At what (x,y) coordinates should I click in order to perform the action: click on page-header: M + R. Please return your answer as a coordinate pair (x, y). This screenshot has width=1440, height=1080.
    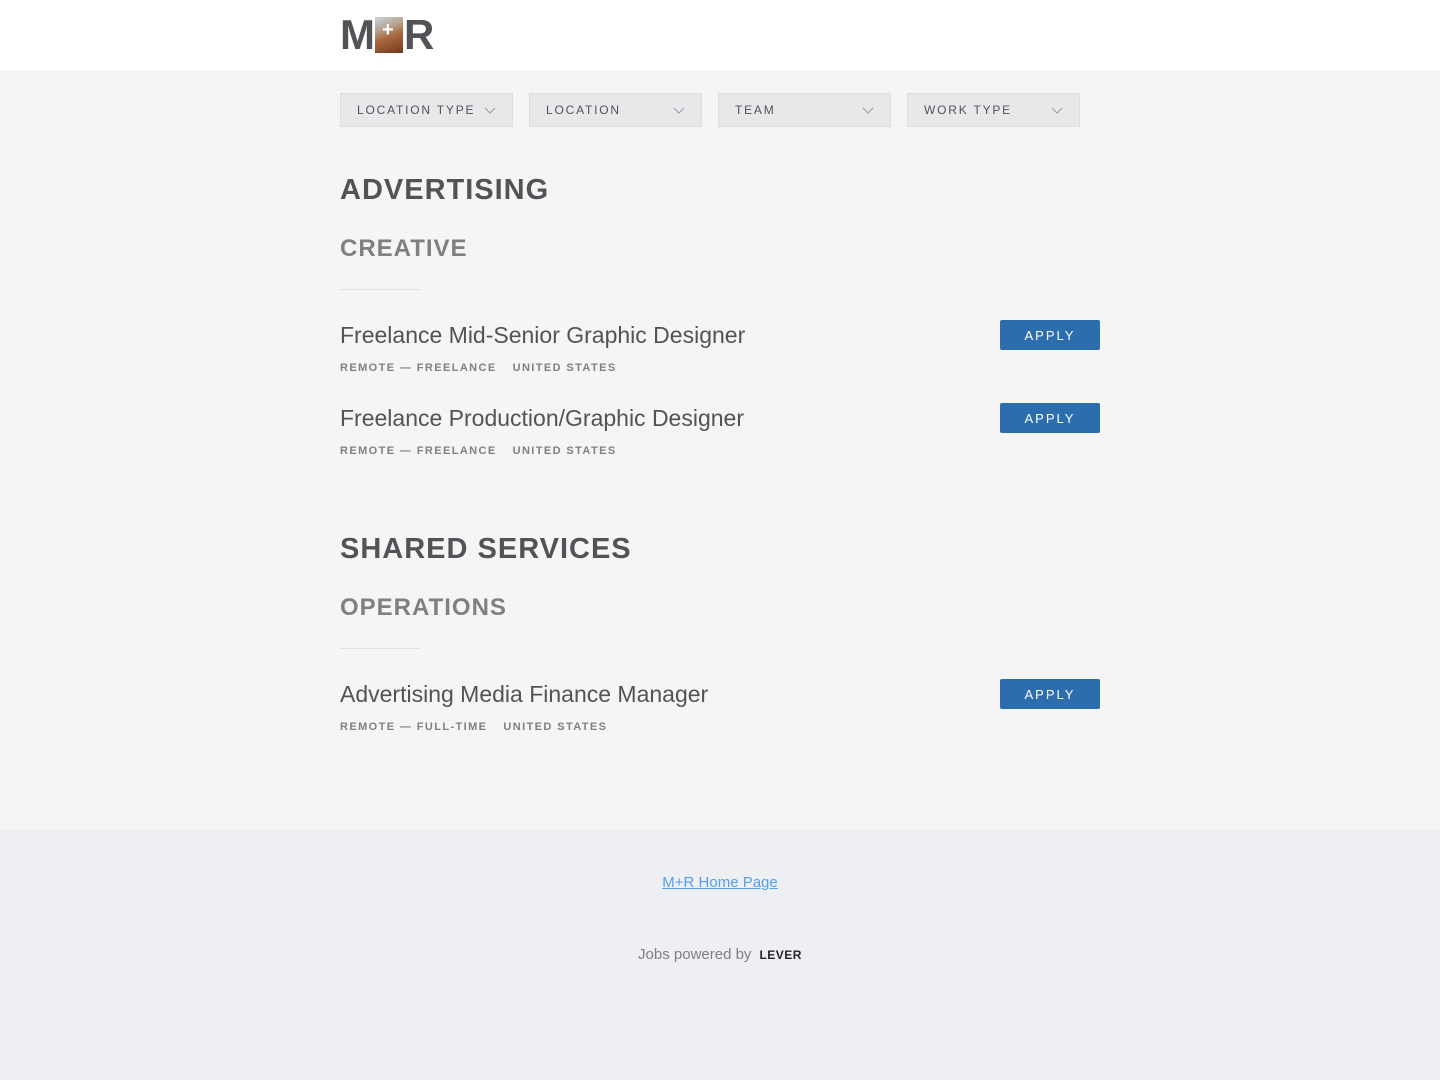
    Looking at the image, I should click on (720, 35).